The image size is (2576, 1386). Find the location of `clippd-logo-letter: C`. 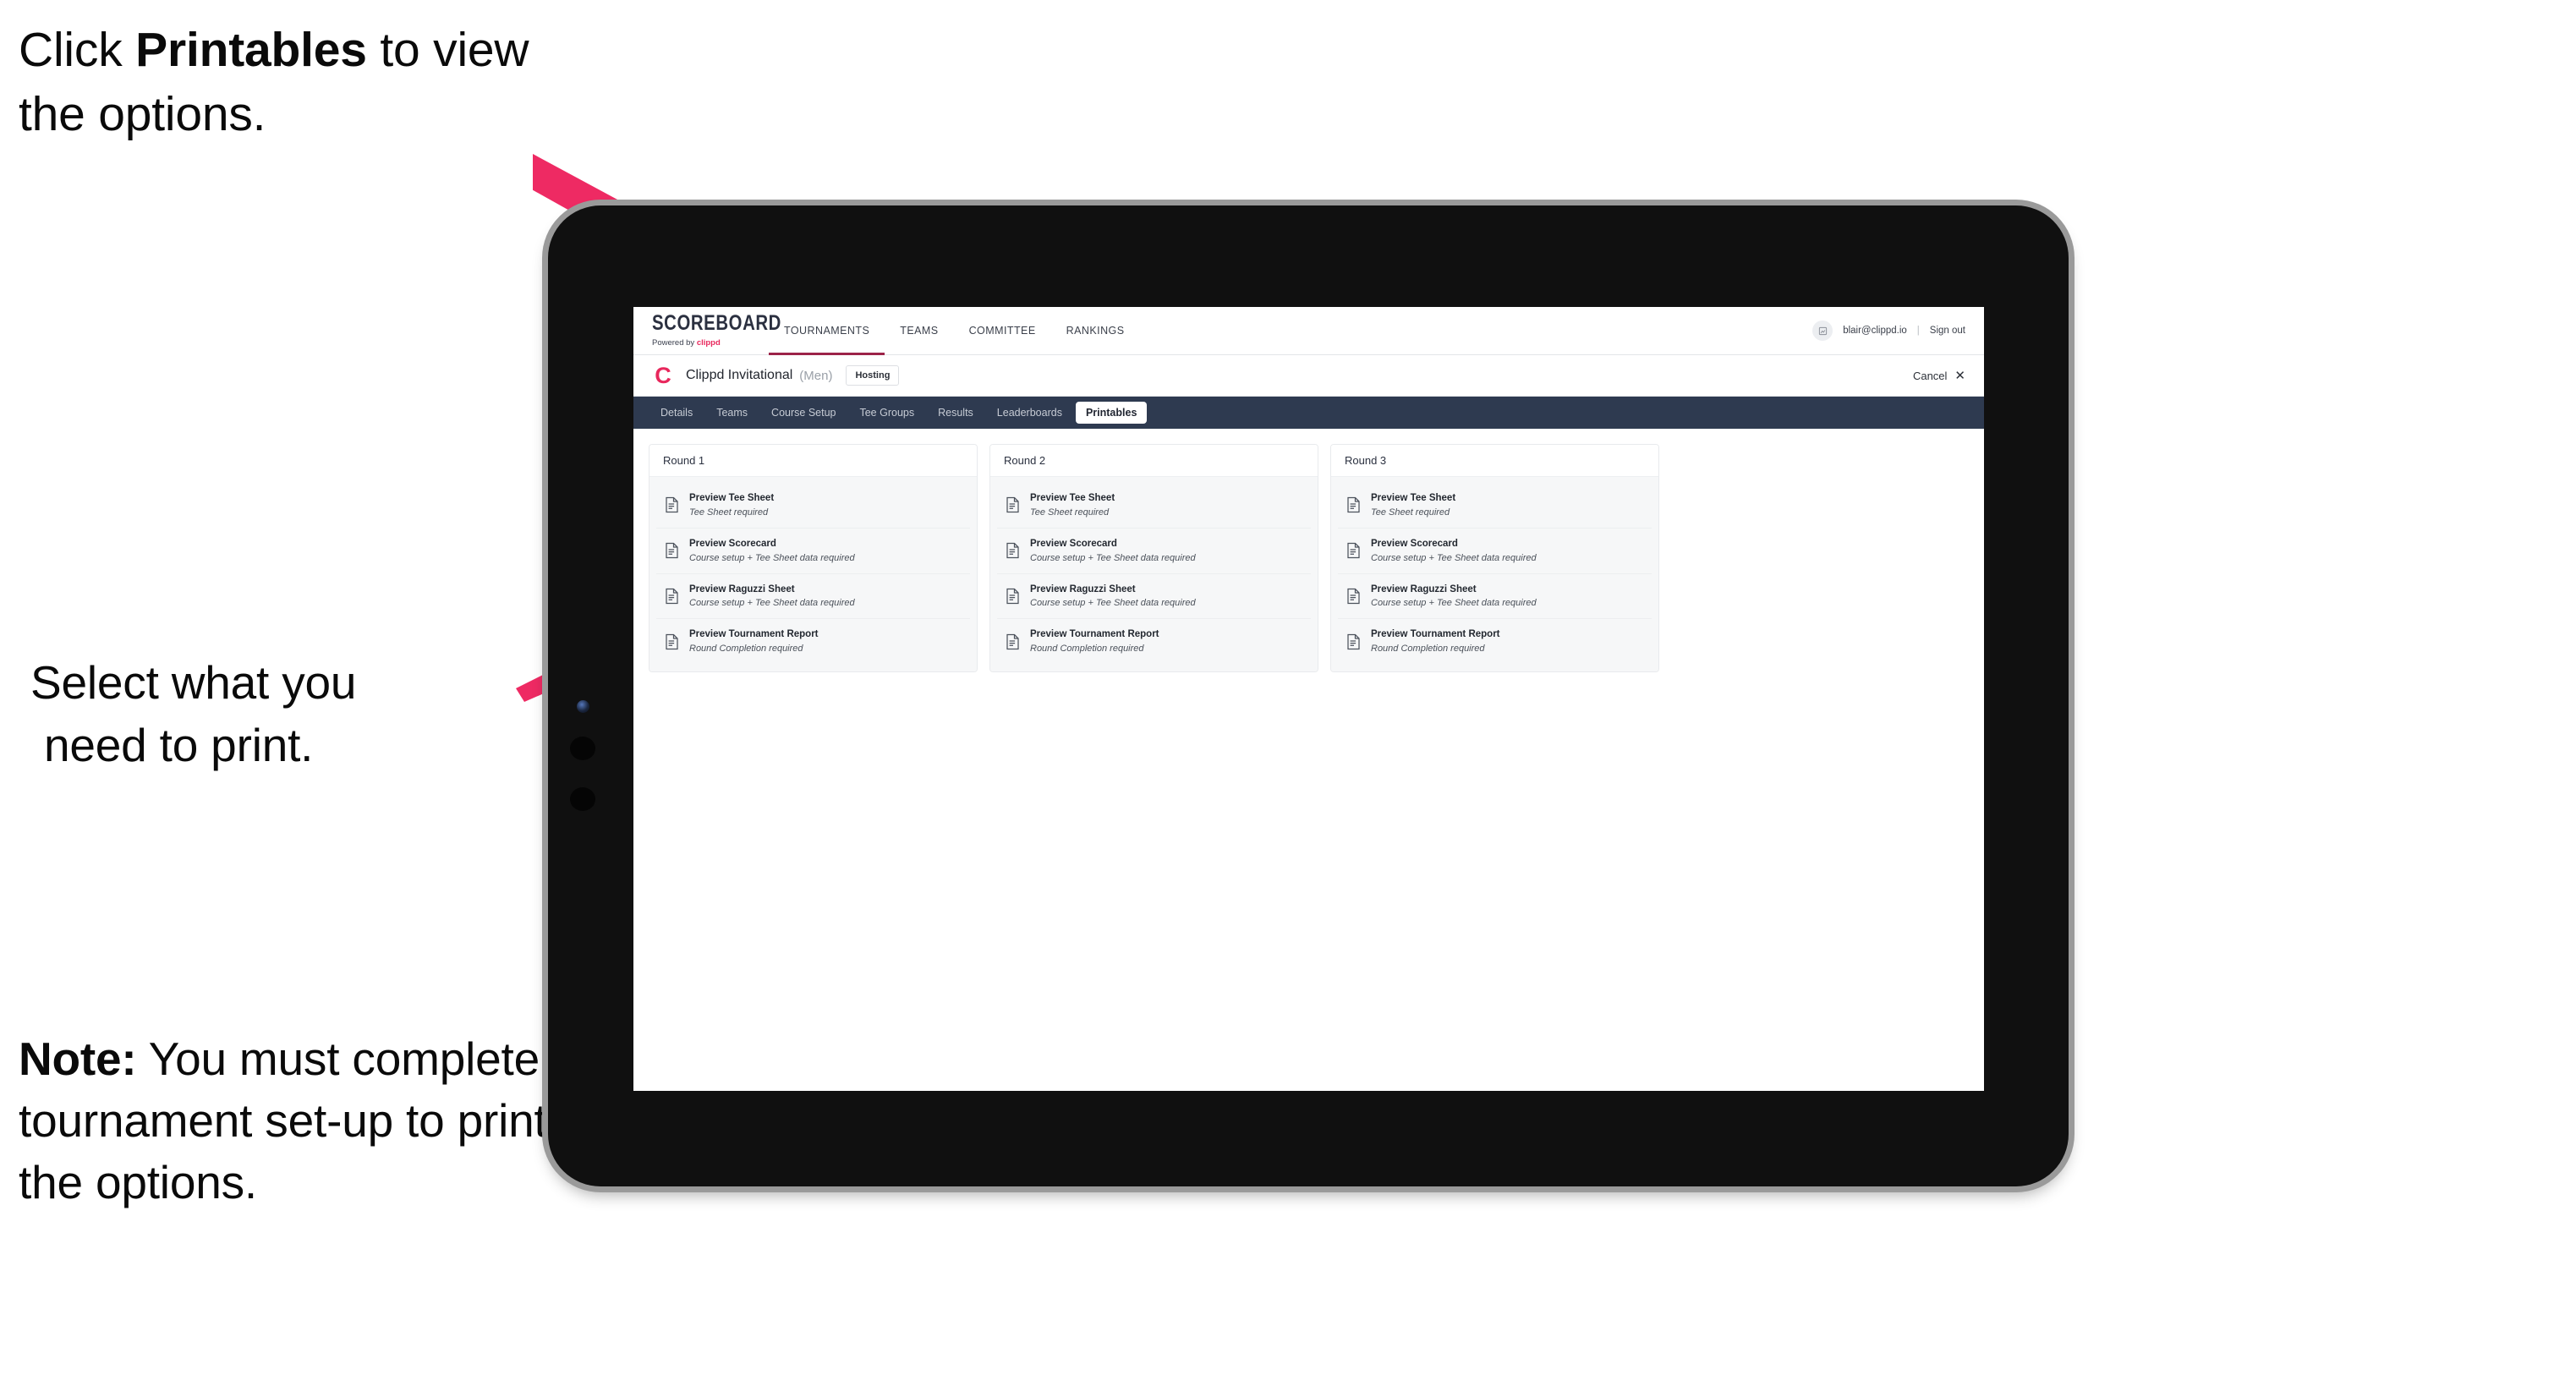

clippd-logo-letter: C is located at coordinates (663, 375).